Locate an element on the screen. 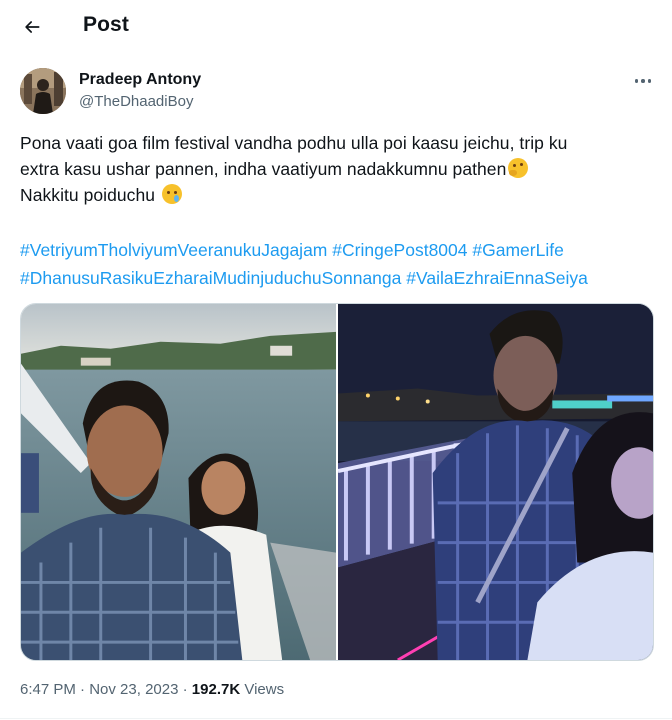 This screenshot has height=720, width=672. page-title: Post is located at coordinates (106, 24).